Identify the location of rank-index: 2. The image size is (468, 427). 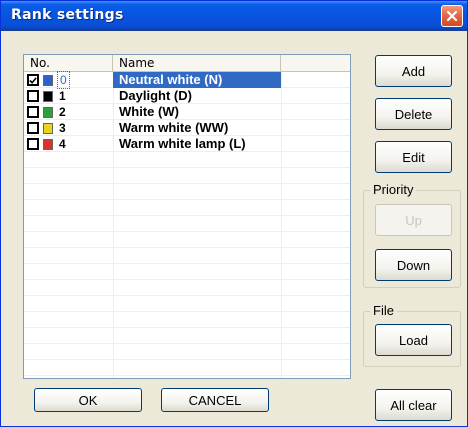
(62, 112).